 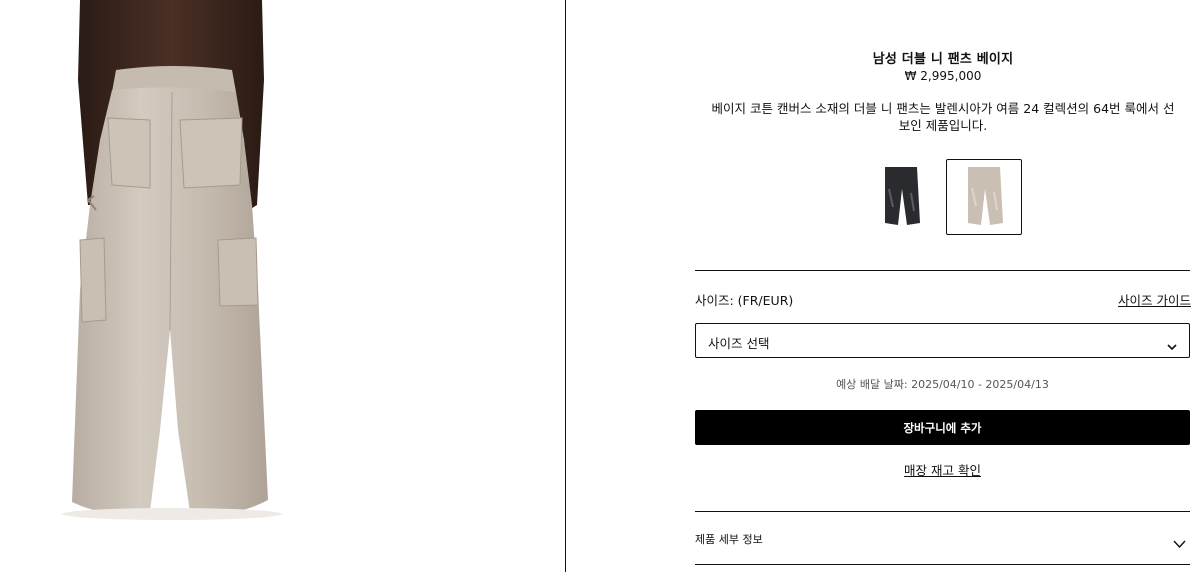 I want to click on add-to-cart-button: 장바구니에 추가, so click(x=942, y=427).